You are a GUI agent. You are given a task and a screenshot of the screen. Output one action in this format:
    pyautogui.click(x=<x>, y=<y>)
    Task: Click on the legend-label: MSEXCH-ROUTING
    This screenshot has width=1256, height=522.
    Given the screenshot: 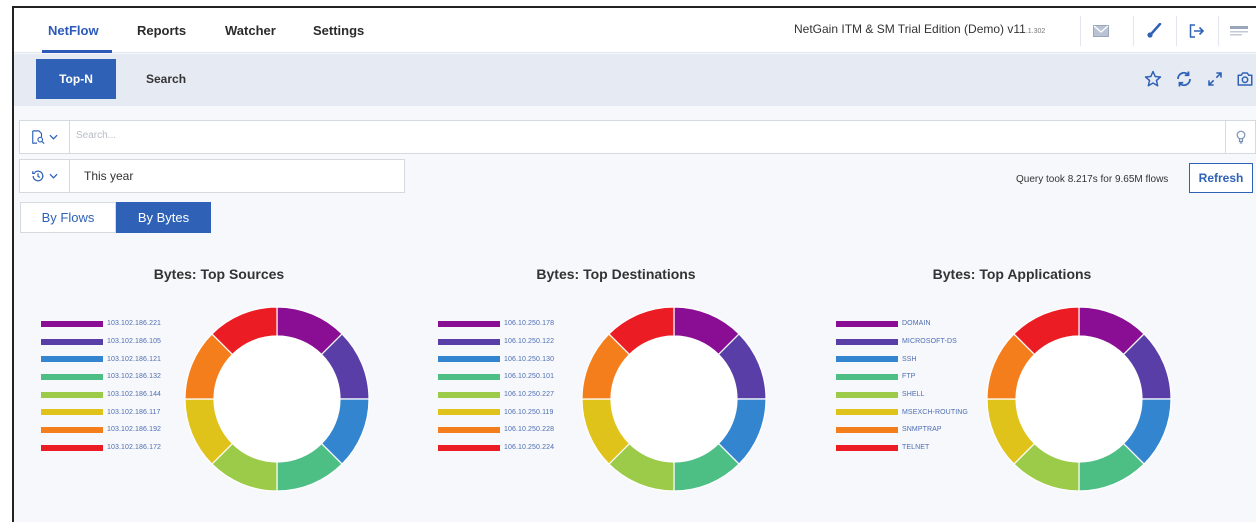 What is the action you would take?
    pyautogui.click(x=935, y=412)
    